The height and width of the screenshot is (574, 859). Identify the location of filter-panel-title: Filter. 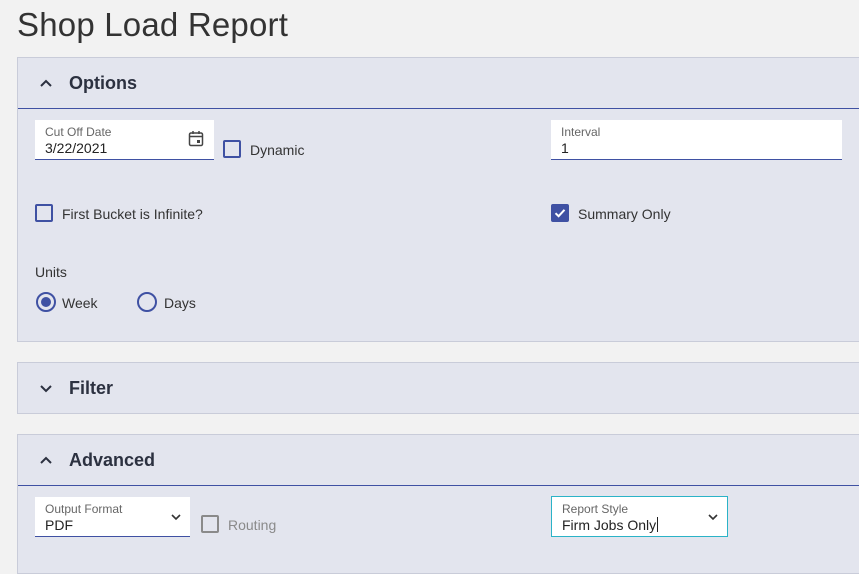
(91, 387).